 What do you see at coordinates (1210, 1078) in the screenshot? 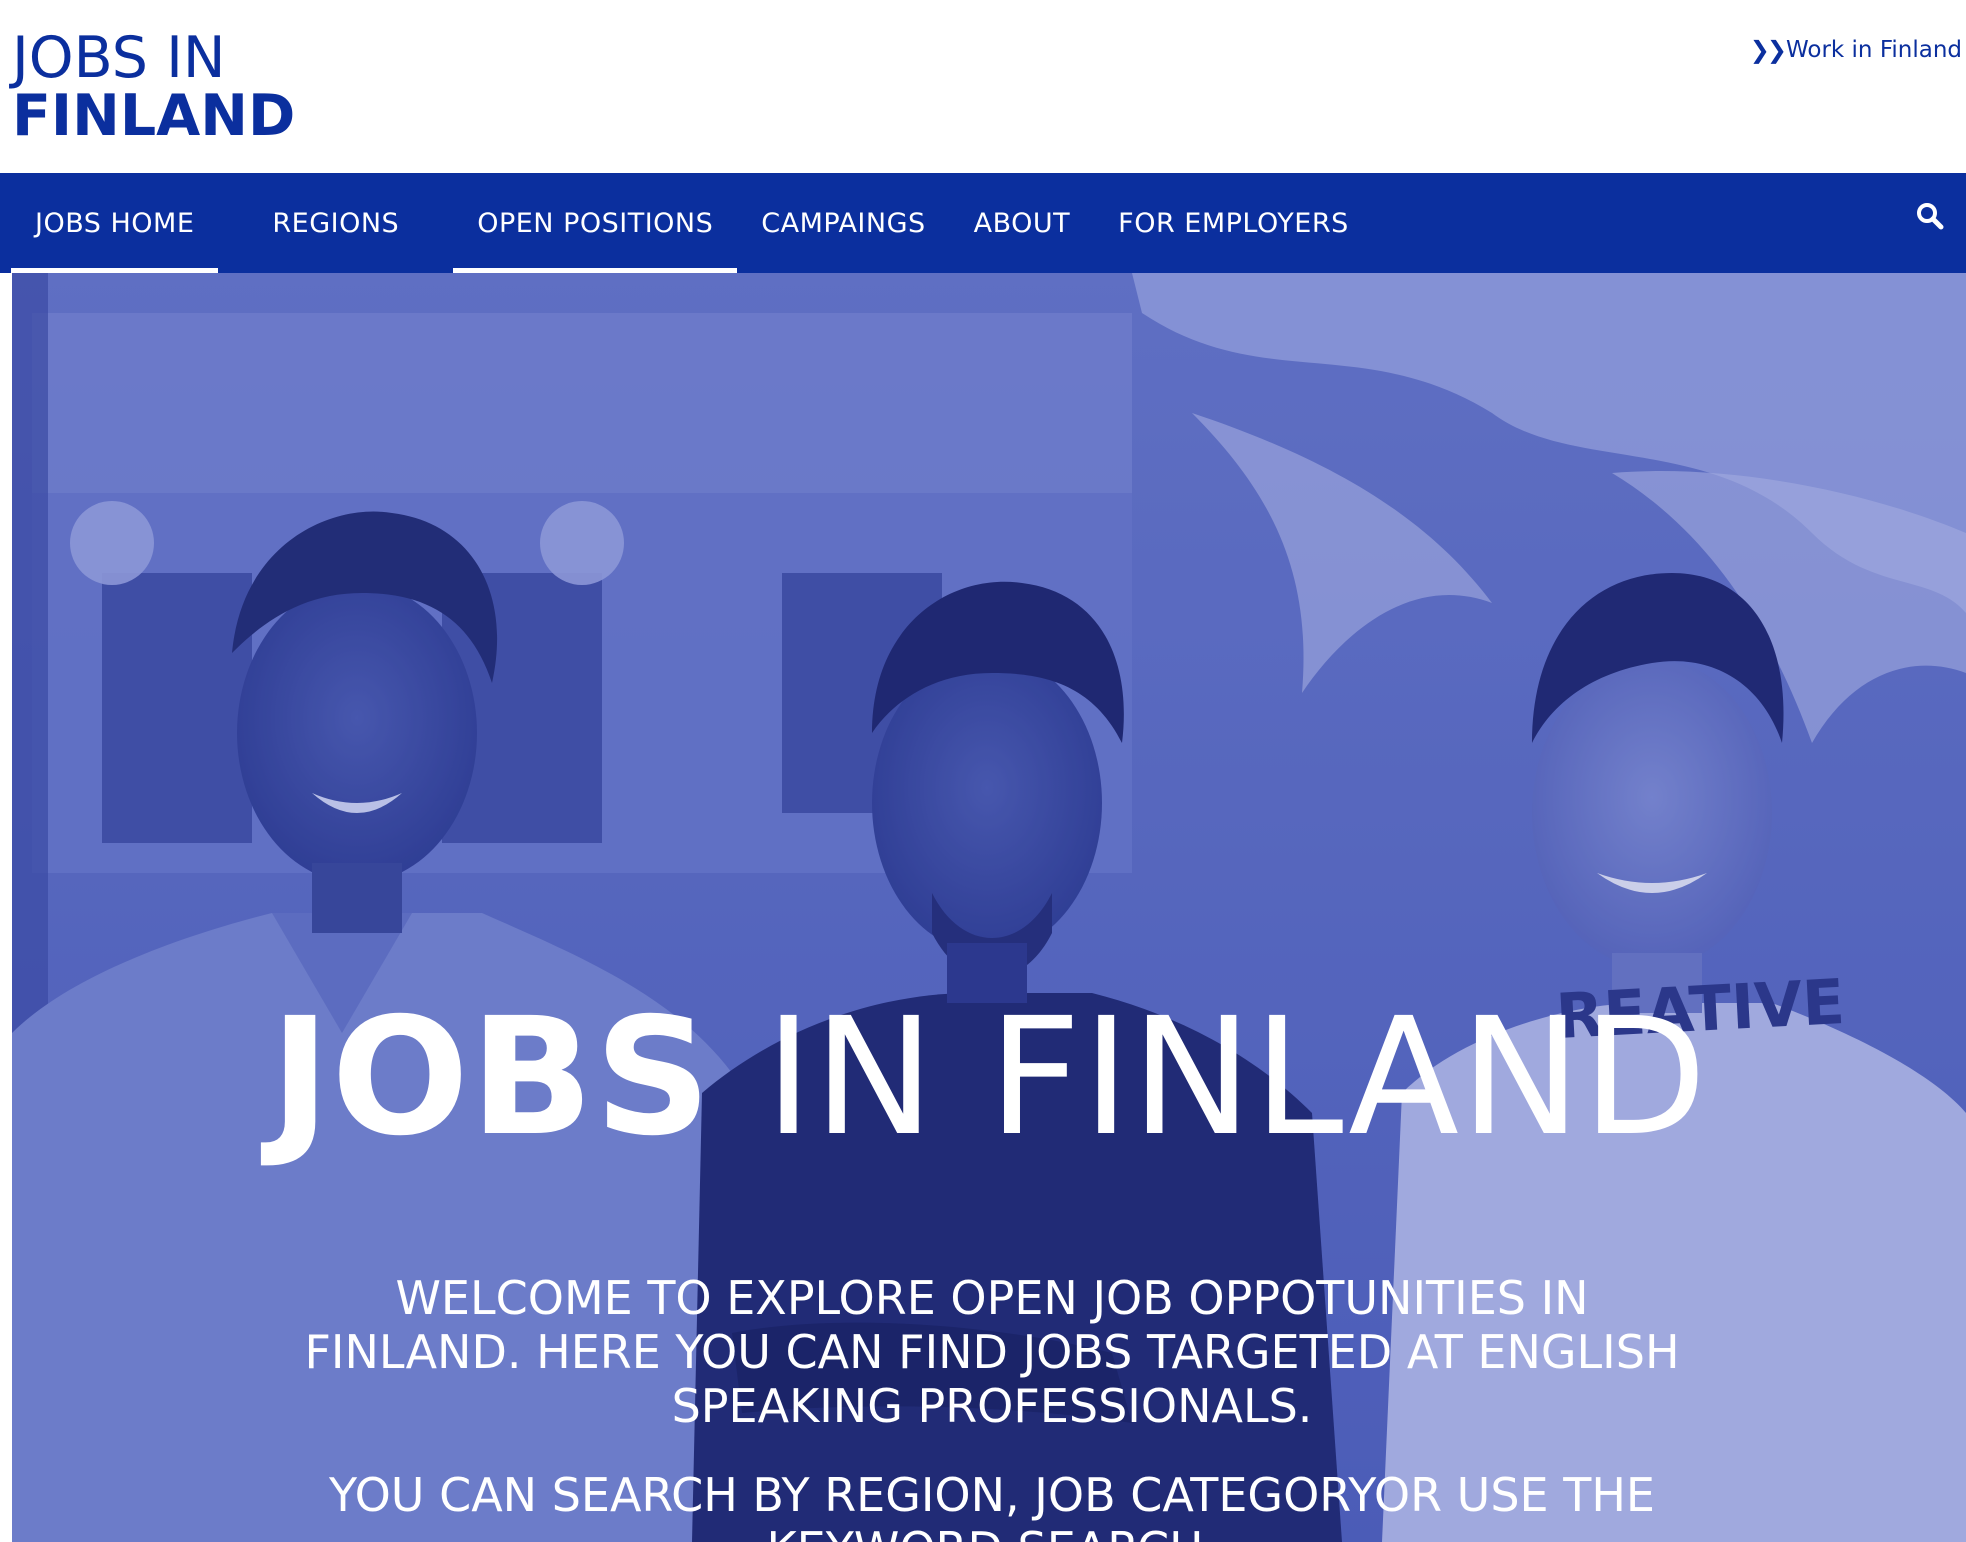
I see `hero-title-light: IN FINLAND` at bounding box center [1210, 1078].